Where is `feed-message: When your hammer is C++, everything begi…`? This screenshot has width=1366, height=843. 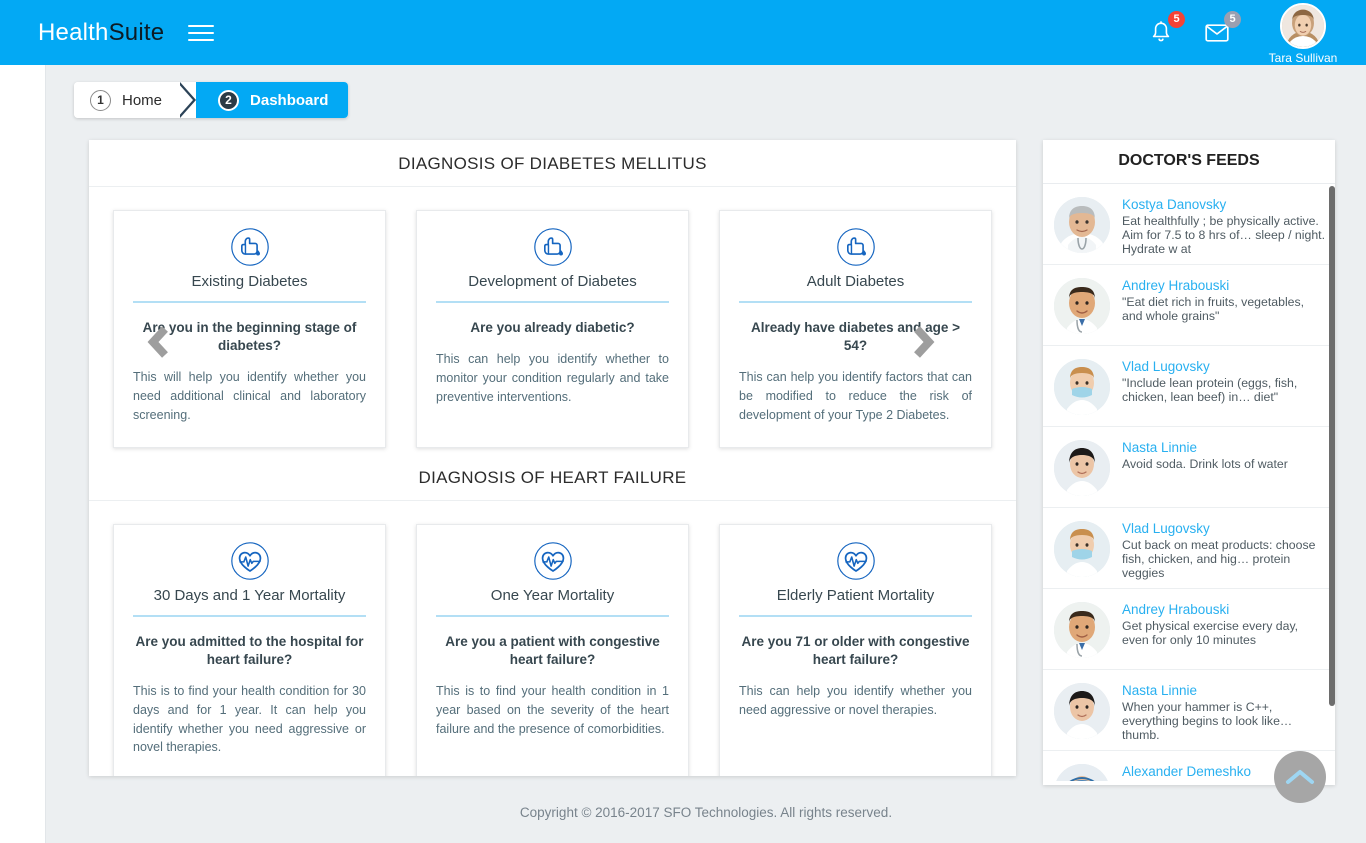
feed-message: When your hammer is C++, everything begi… is located at coordinates (1207, 721).